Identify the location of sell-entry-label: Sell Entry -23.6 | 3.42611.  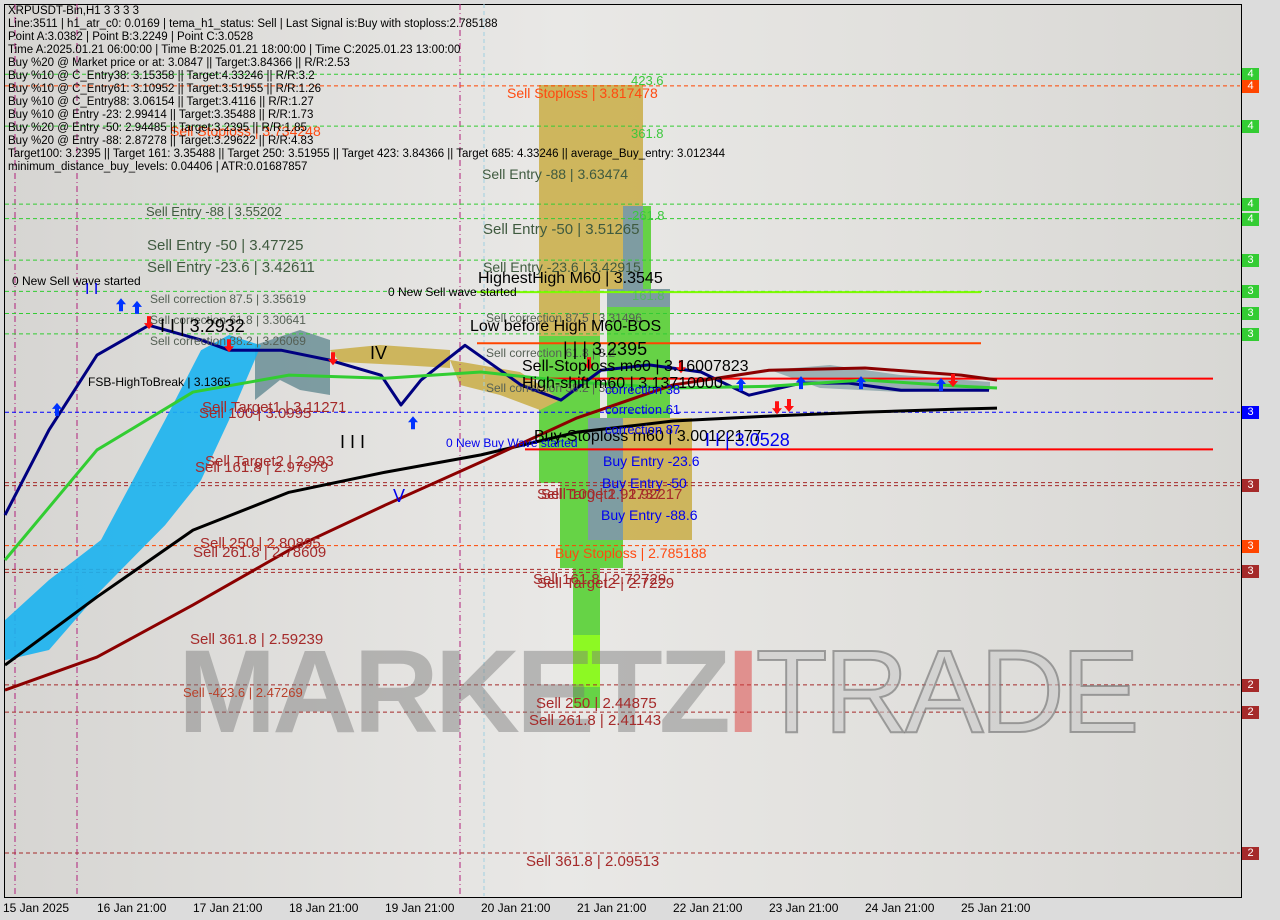
(231, 267).